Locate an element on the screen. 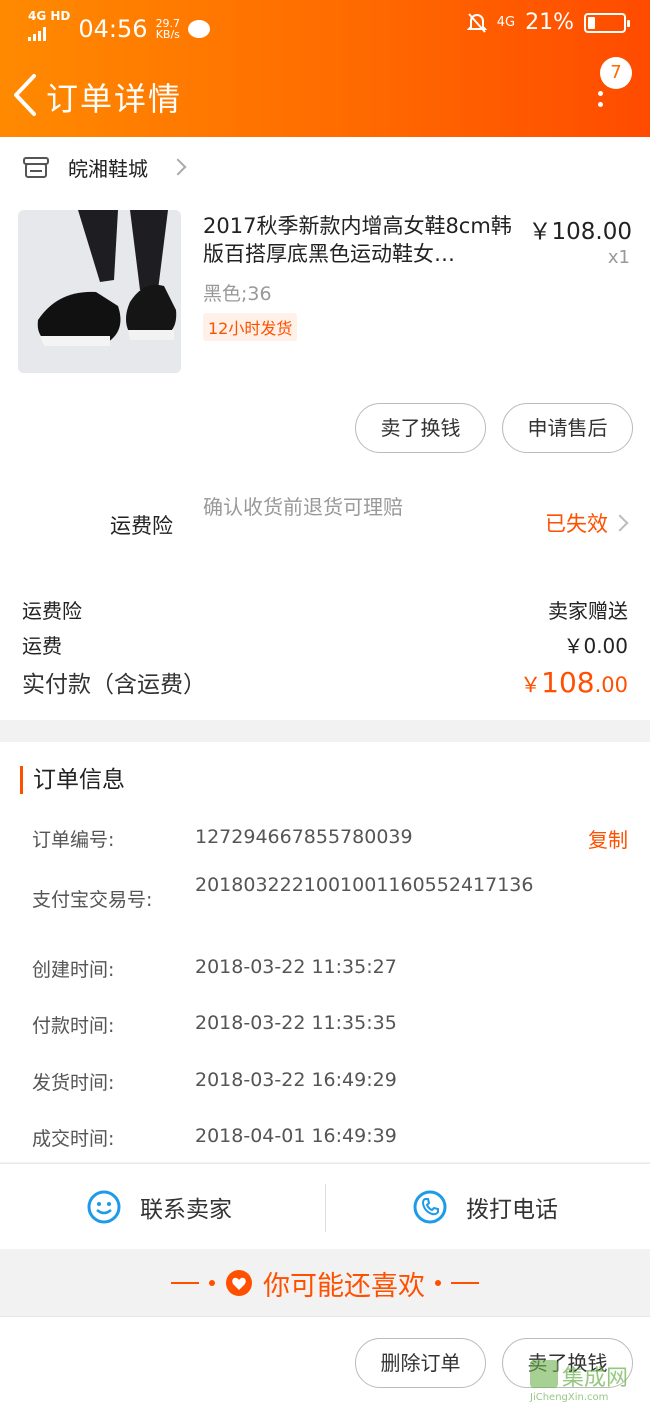 Image resolution: width=650 pixels, height=1408 pixels. call-phone-label: 拨打电话 is located at coordinates (512, 1210).